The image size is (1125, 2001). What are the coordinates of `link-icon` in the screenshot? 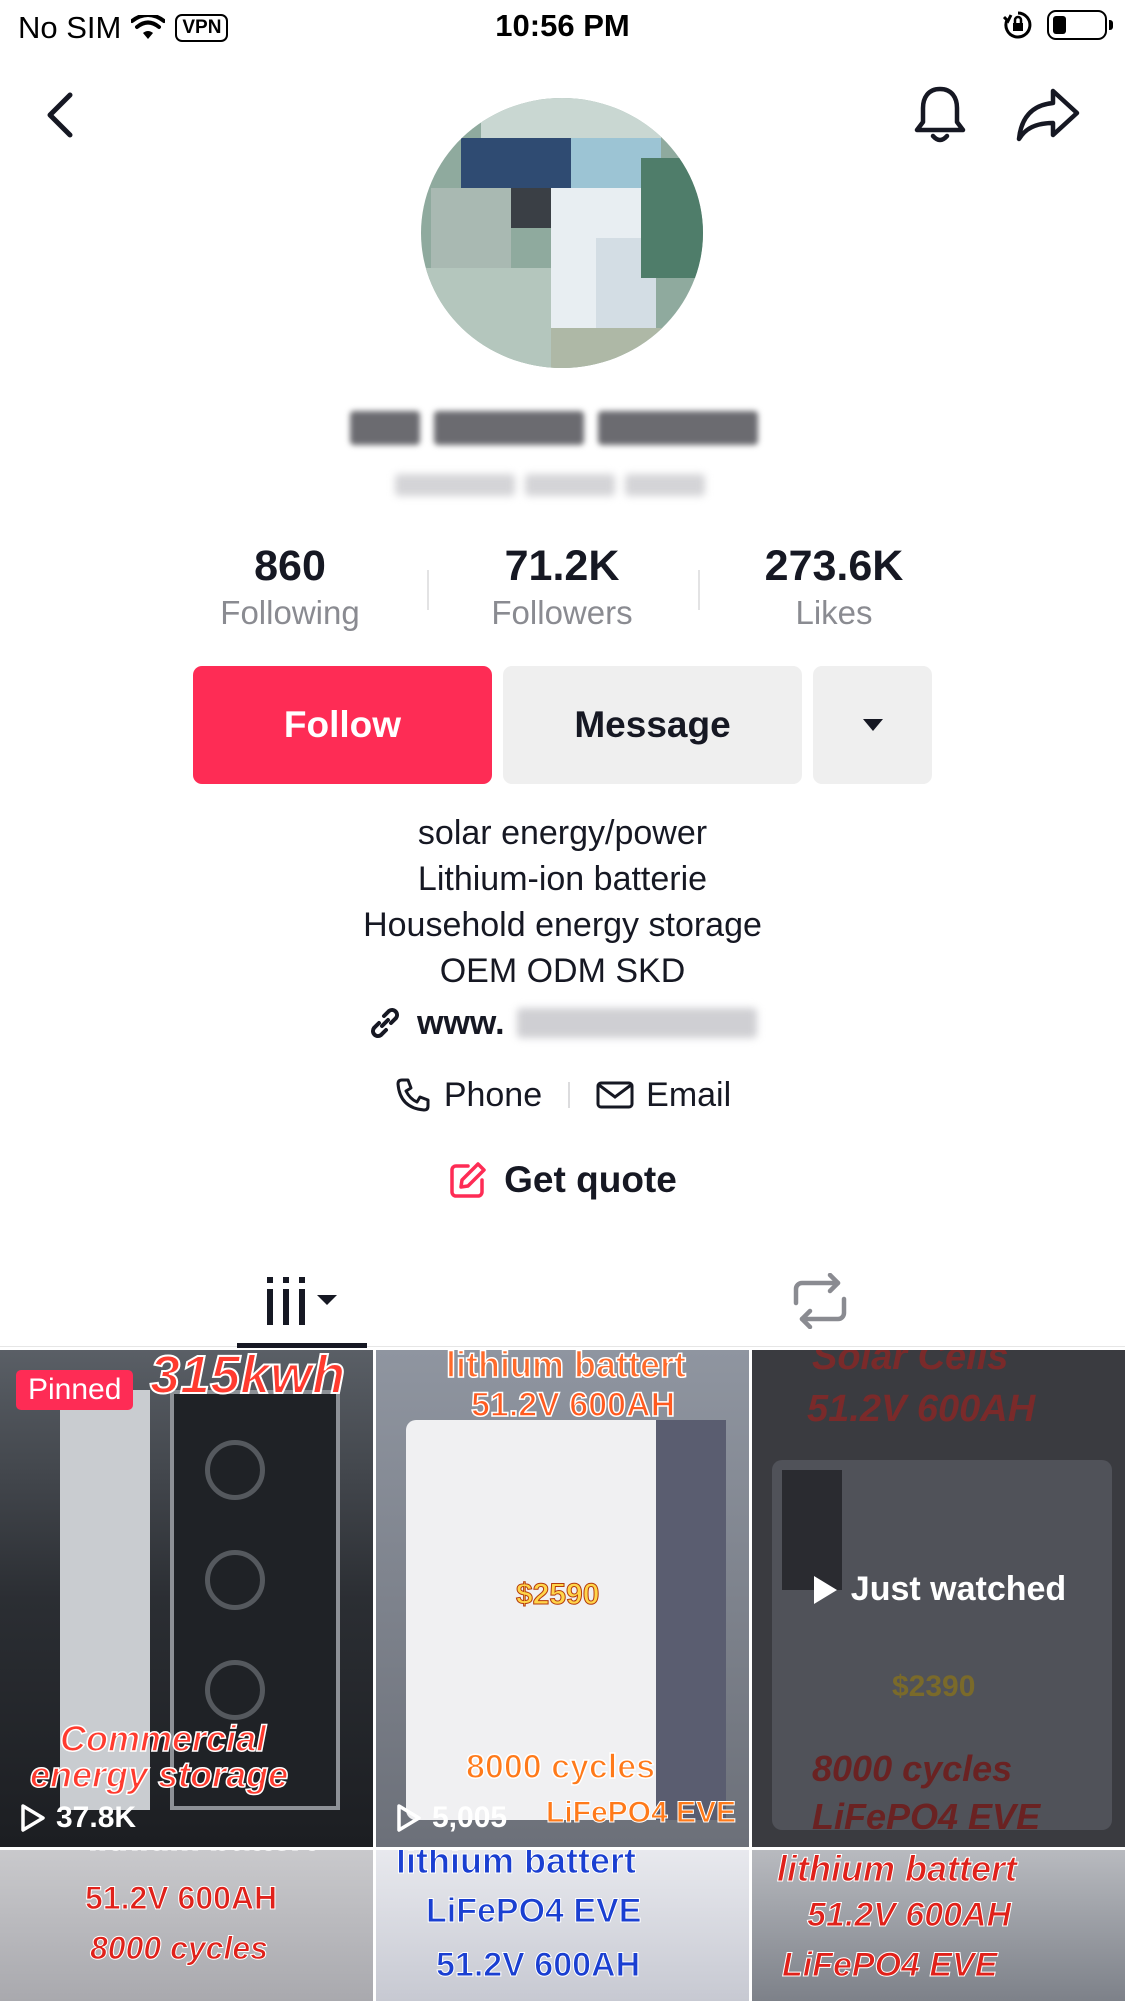 It's located at (385, 1023).